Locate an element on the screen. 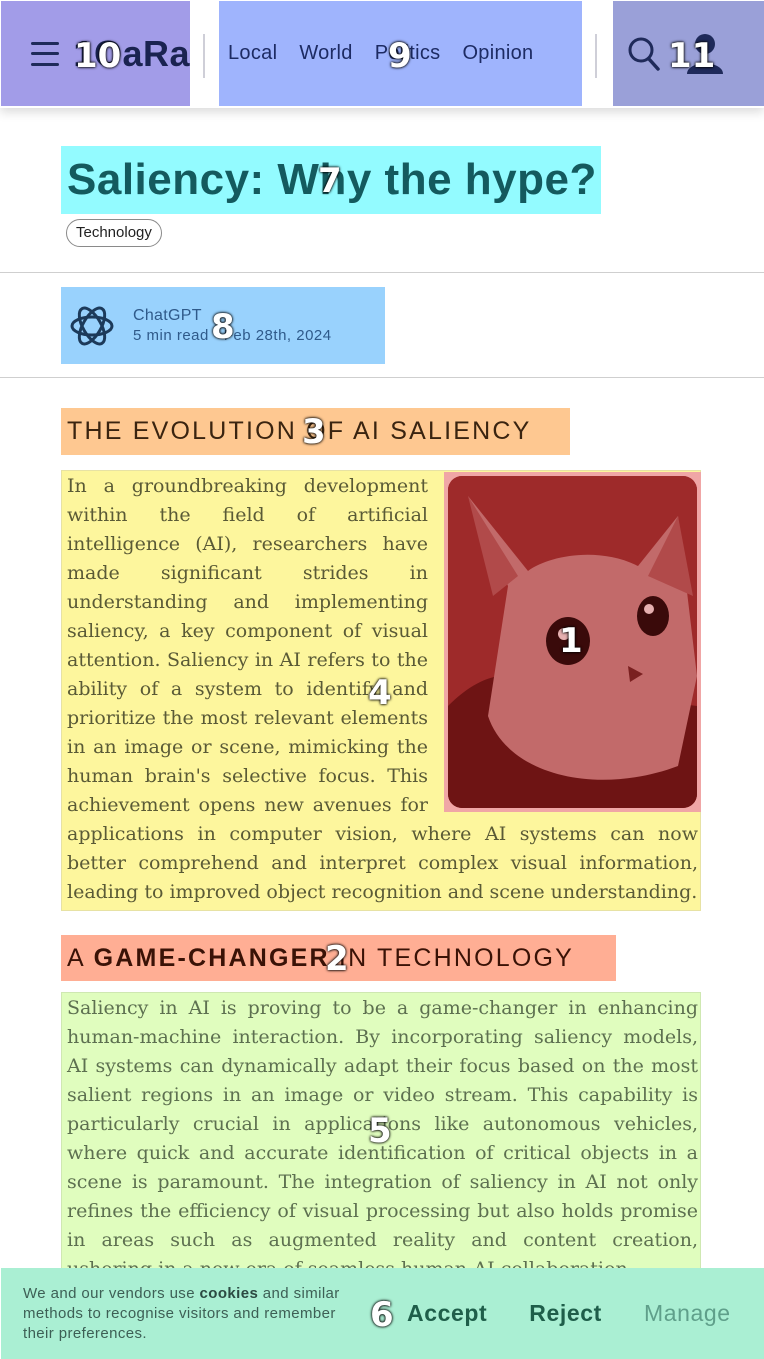 The image size is (764, 1359). cat-illustration is located at coordinates (572, 642).